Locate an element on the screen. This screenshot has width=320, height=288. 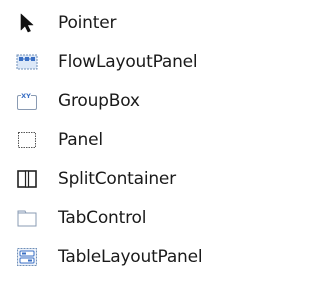
flowlayoutpanel-icon is located at coordinates (27, 62).